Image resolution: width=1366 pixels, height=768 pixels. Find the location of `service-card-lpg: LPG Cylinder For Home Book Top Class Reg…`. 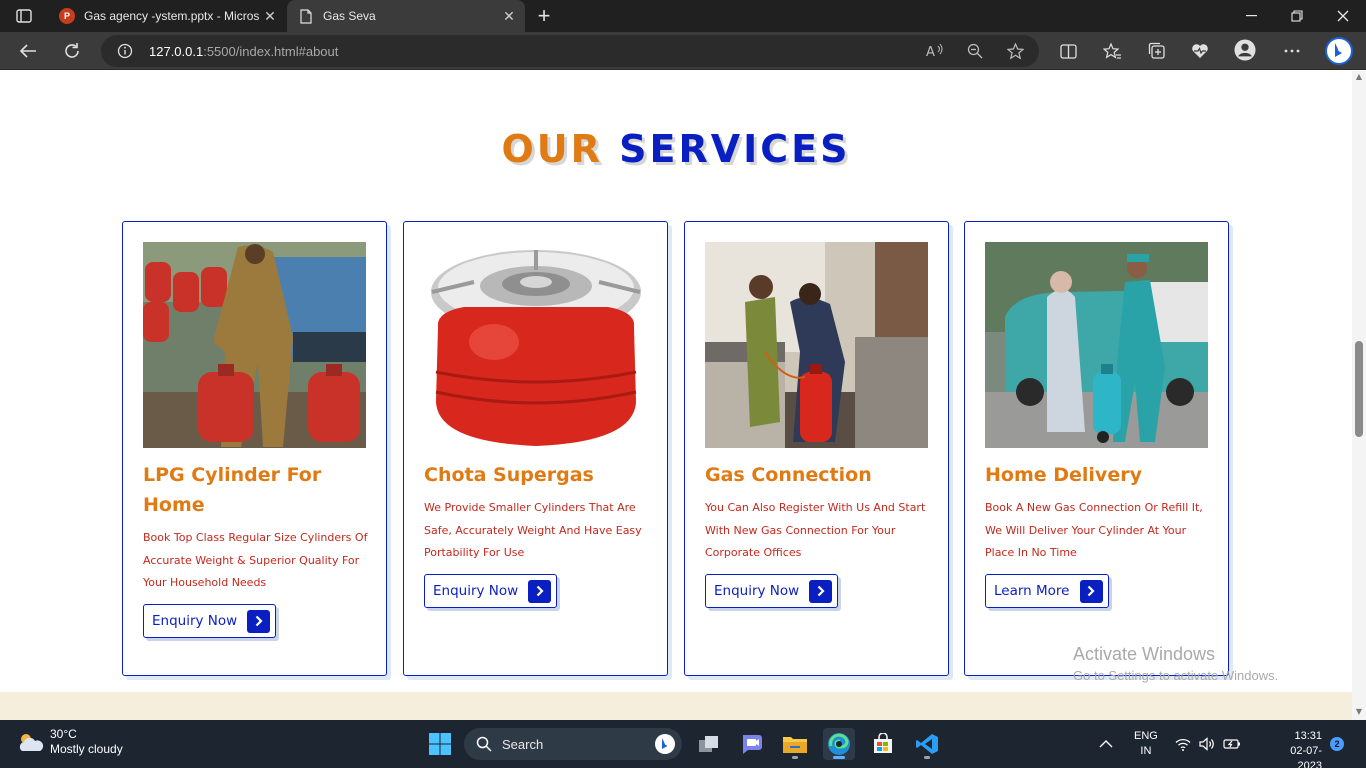

service-card-lpg: LPG Cylinder For Home Book Top Class Reg… is located at coordinates (254, 448).